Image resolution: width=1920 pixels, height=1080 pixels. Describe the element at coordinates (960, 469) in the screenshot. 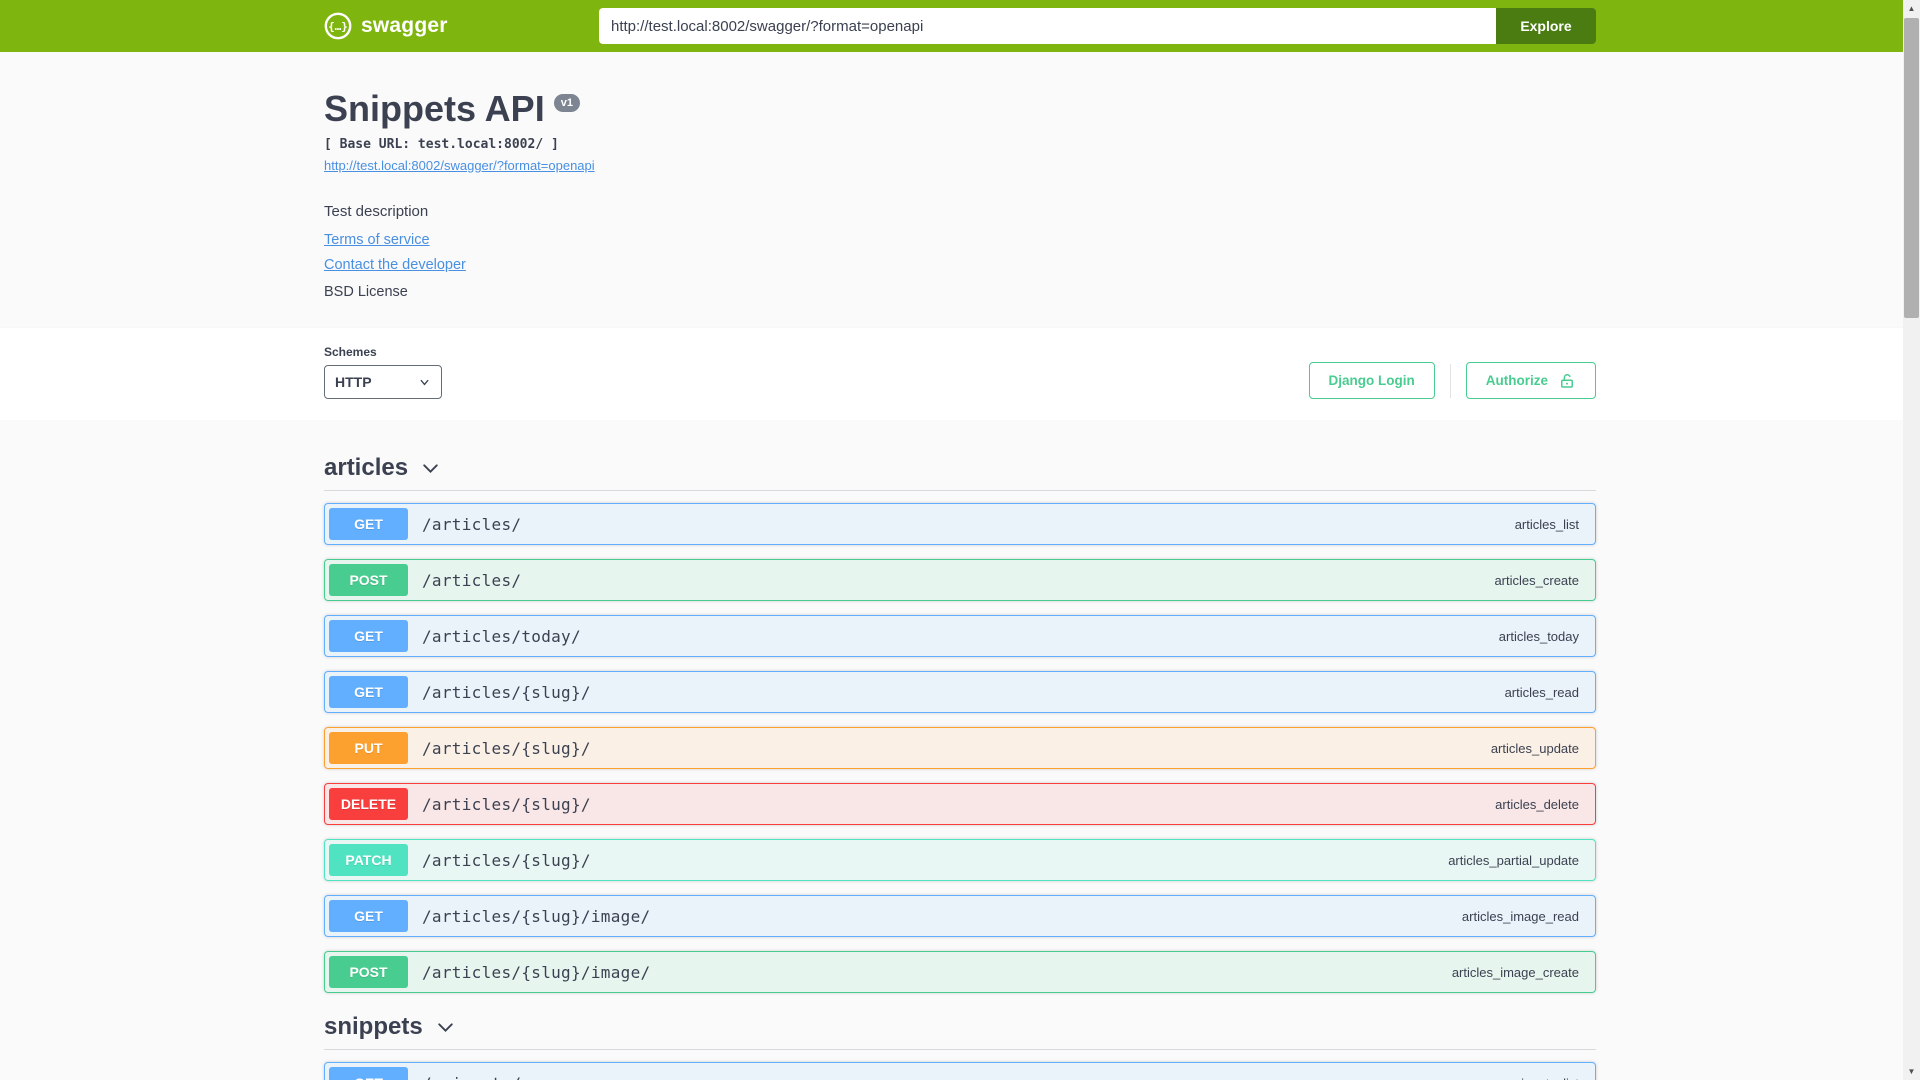

I see `tag-header: articles` at that location.